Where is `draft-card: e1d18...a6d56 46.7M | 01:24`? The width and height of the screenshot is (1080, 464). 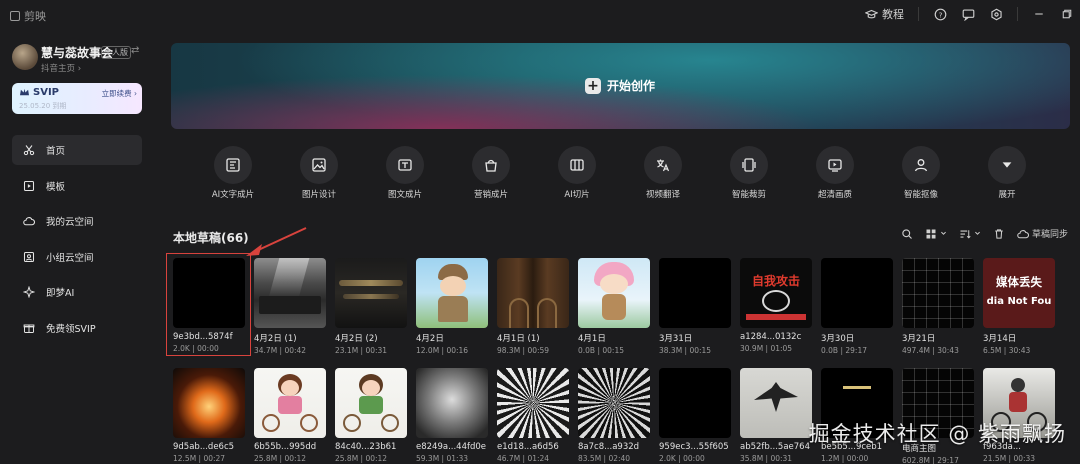 draft-card: e1d18...a6d56 46.7M | 01:24 is located at coordinates (533, 415).